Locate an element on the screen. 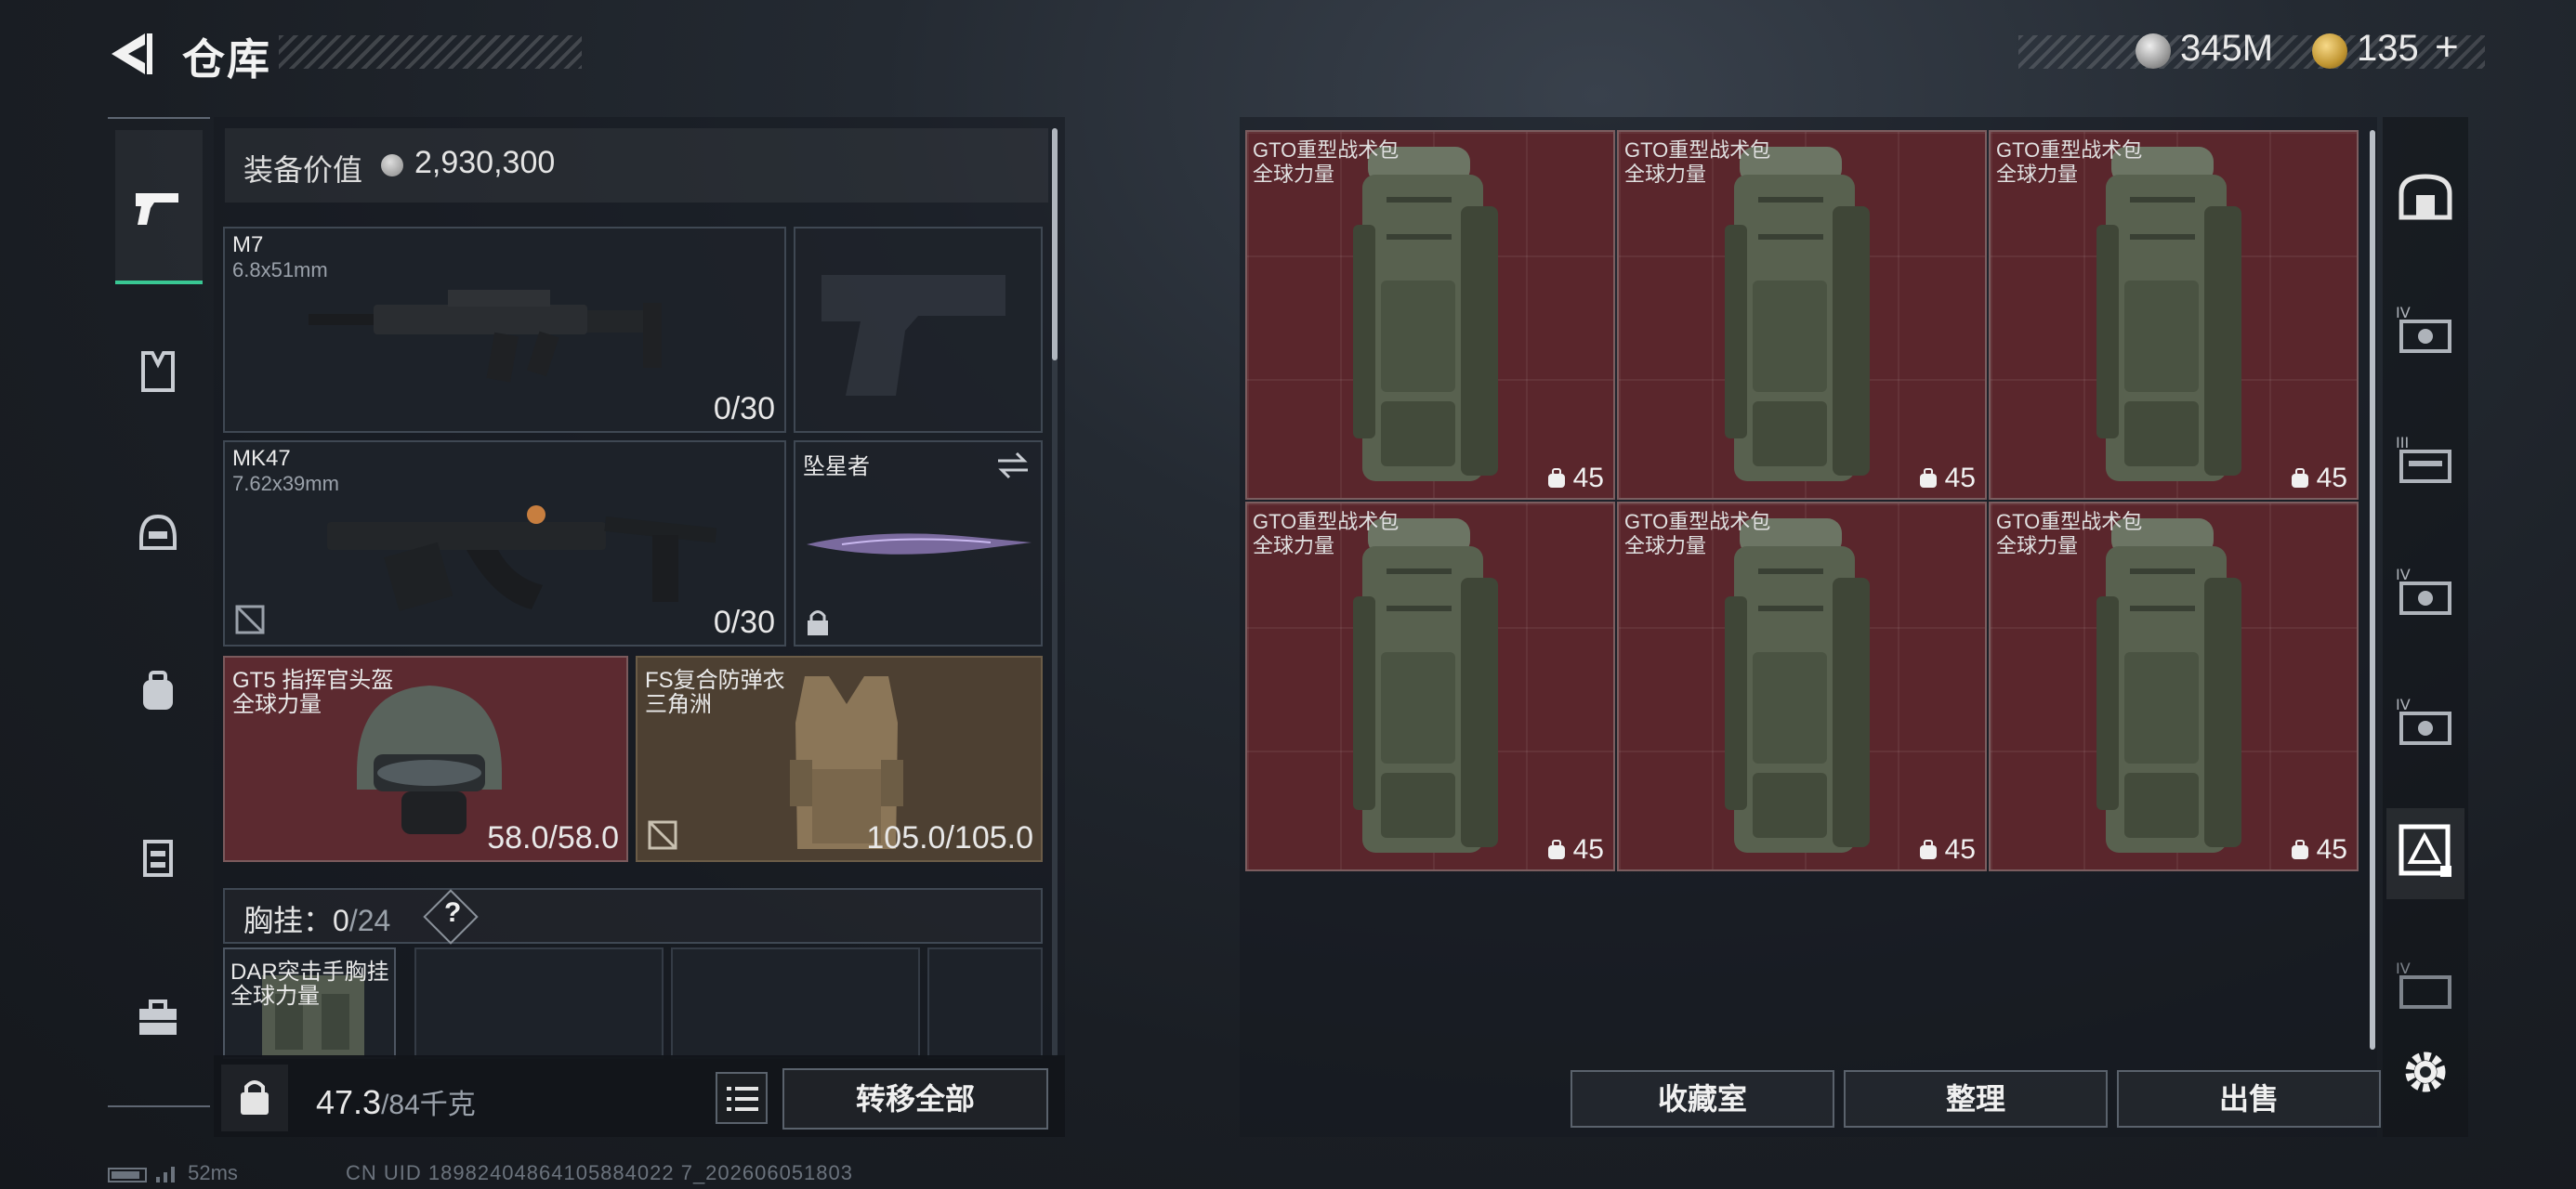 The image size is (2576, 1189). secondary-weapon-slot: MK47 7.62x39mm 0/30 is located at coordinates (504, 544).